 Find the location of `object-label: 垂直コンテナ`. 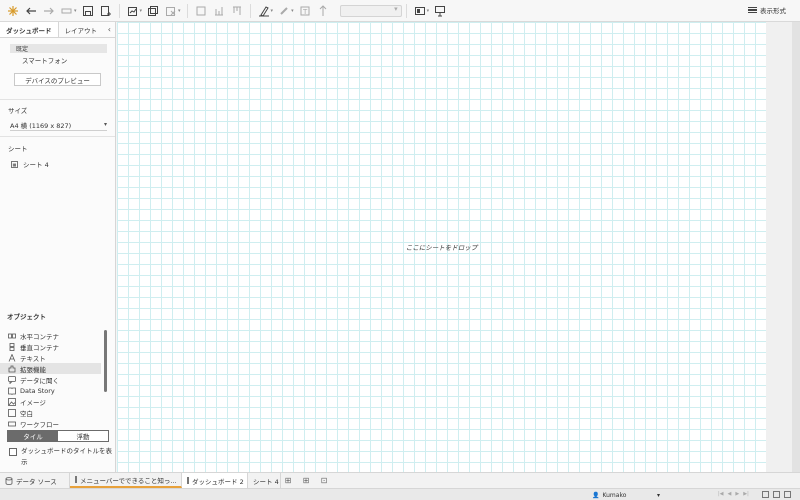

object-label: 垂直コンテナ is located at coordinates (39, 347).